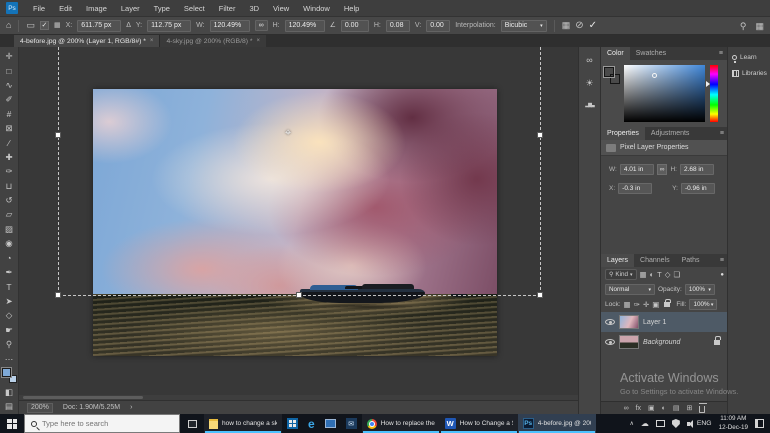 The width and height of the screenshot is (770, 433). What do you see at coordinates (667, 302) in the screenshot?
I see `lock-all-icon` at bounding box center [667, 302].